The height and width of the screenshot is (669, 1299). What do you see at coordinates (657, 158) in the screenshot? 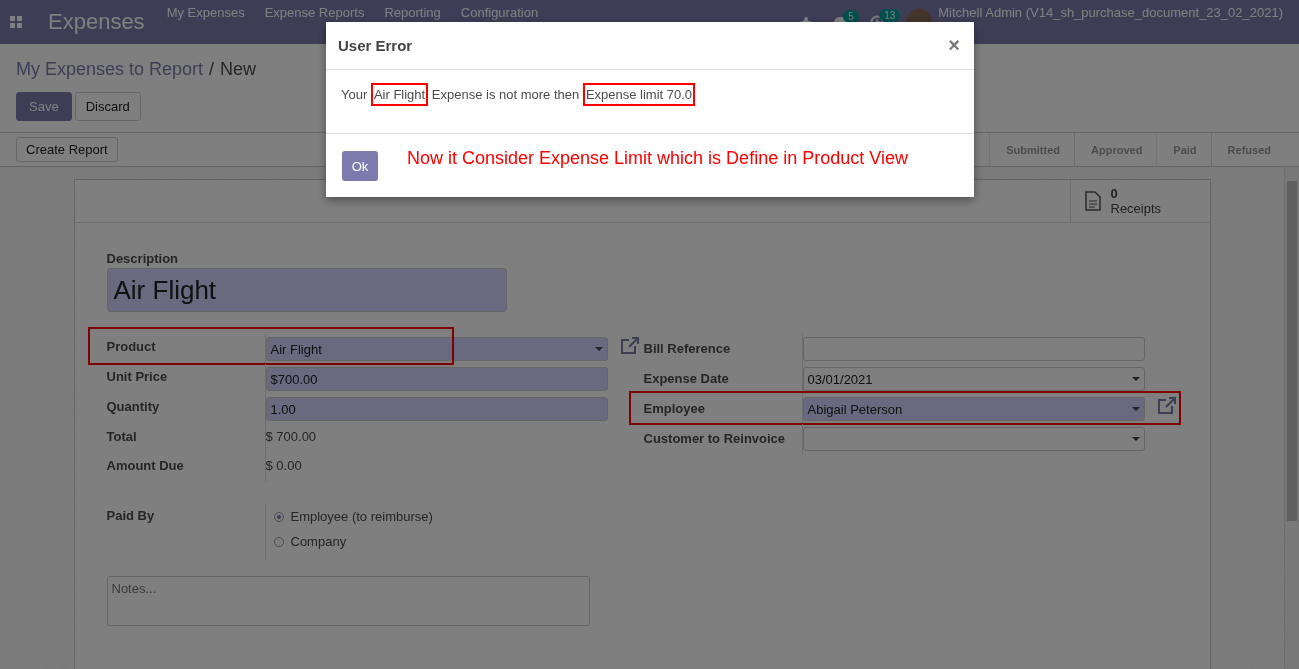
I see `annotation-text: Now it Consider Expense Limit which is Define in Product View` at bounding box center [657, 158].